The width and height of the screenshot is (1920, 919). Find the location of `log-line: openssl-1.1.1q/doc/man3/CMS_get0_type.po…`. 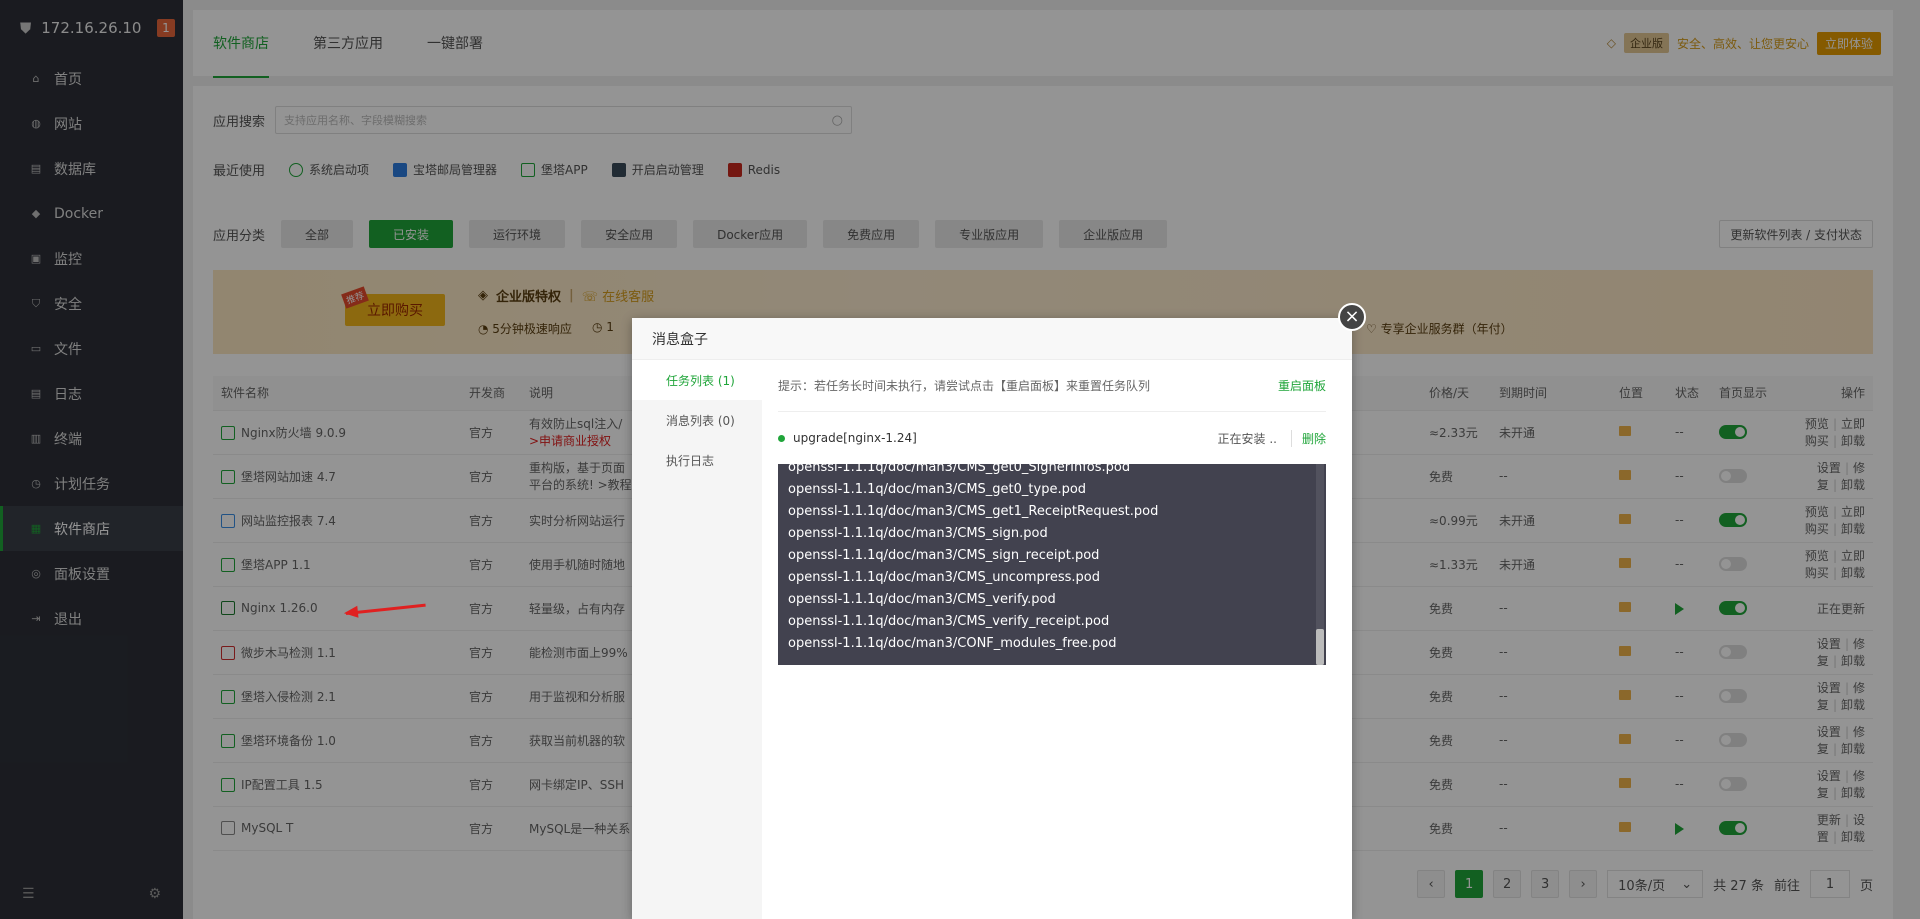

log-line: openssl-1.1.1q/doc/man3/CMS_get0_type.po… is located at coordinates (937, 489).